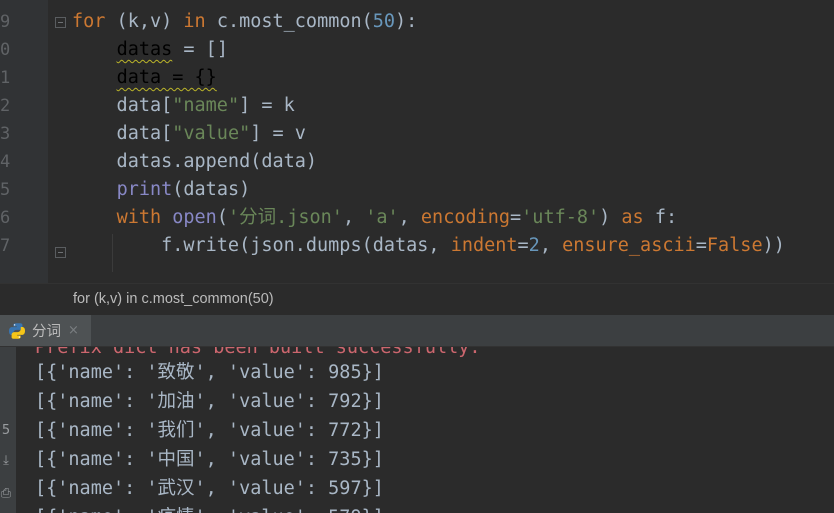  Describe the element at coordinates (209, 430) in the screenshot. I see `console-line: [{'name': '我们', 'value': 772}]` at that location.